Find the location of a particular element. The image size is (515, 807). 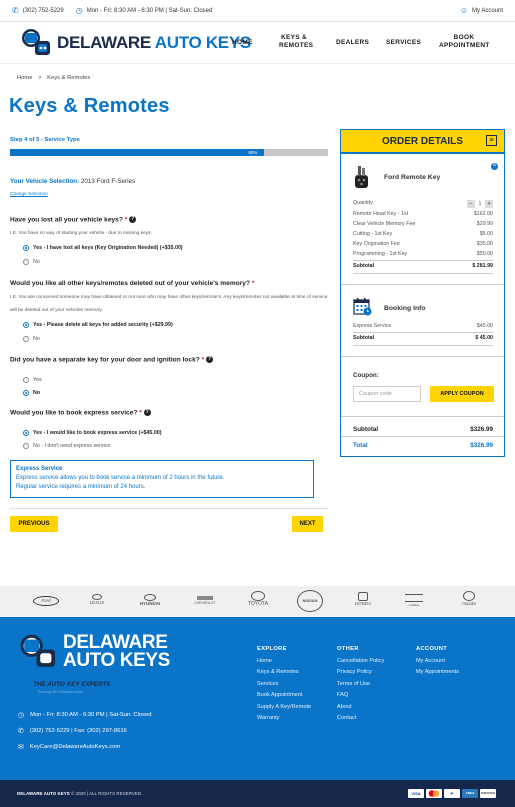

option-lost-keys-no: No is located at coordinates (31, 262).